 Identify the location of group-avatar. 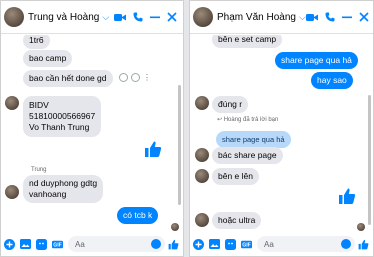
(14, 17).